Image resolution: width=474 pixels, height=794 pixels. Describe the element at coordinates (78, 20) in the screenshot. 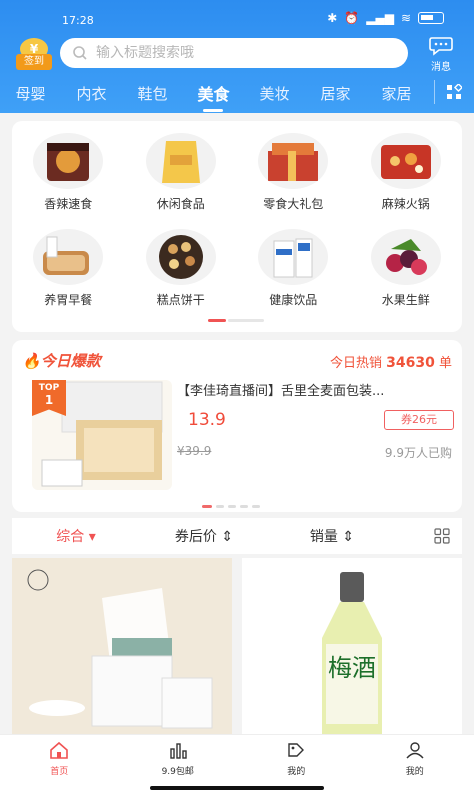

I see `status-time: 17:28` at that location.